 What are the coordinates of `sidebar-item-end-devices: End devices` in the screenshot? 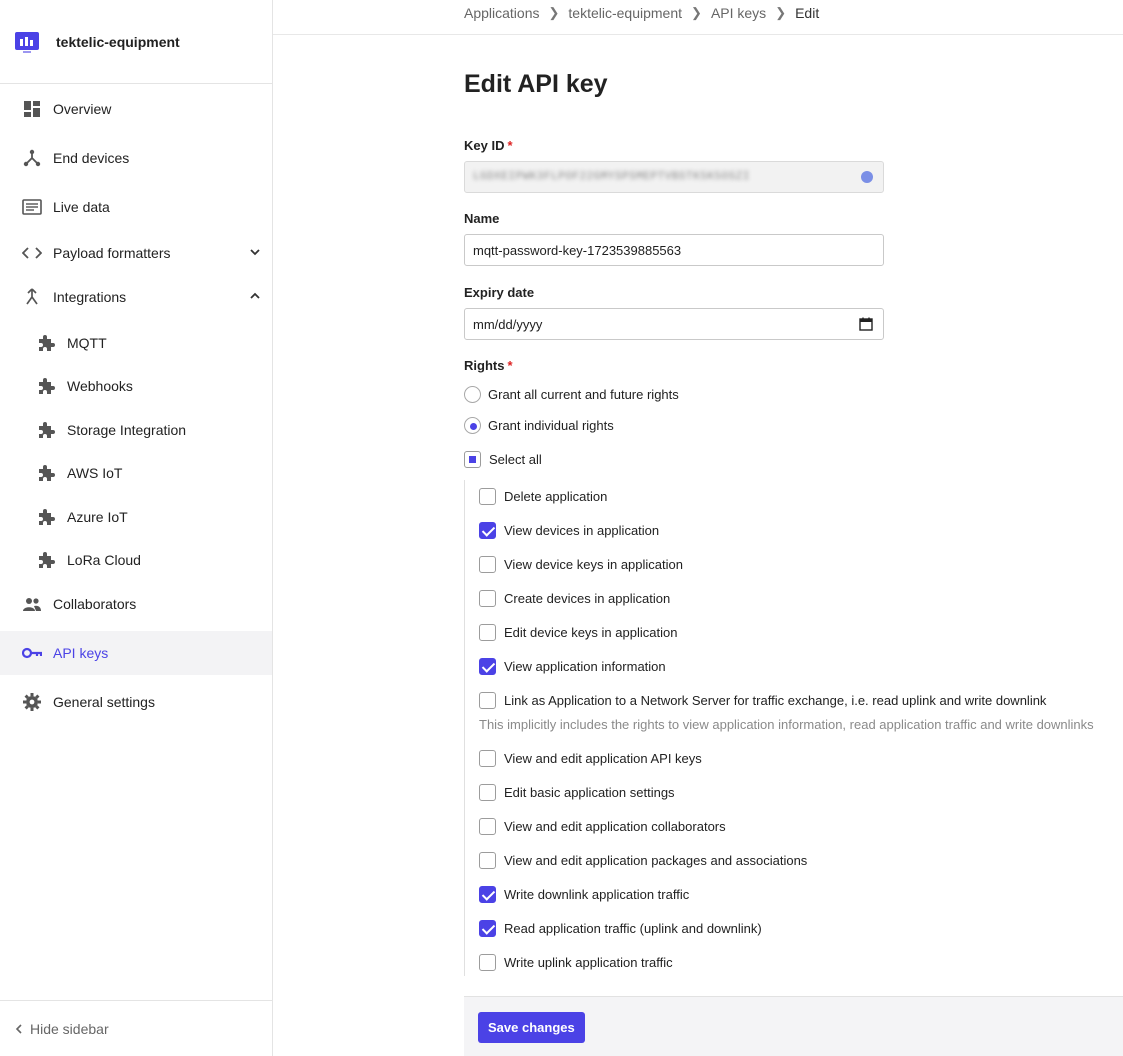 It's located at (136, 158).